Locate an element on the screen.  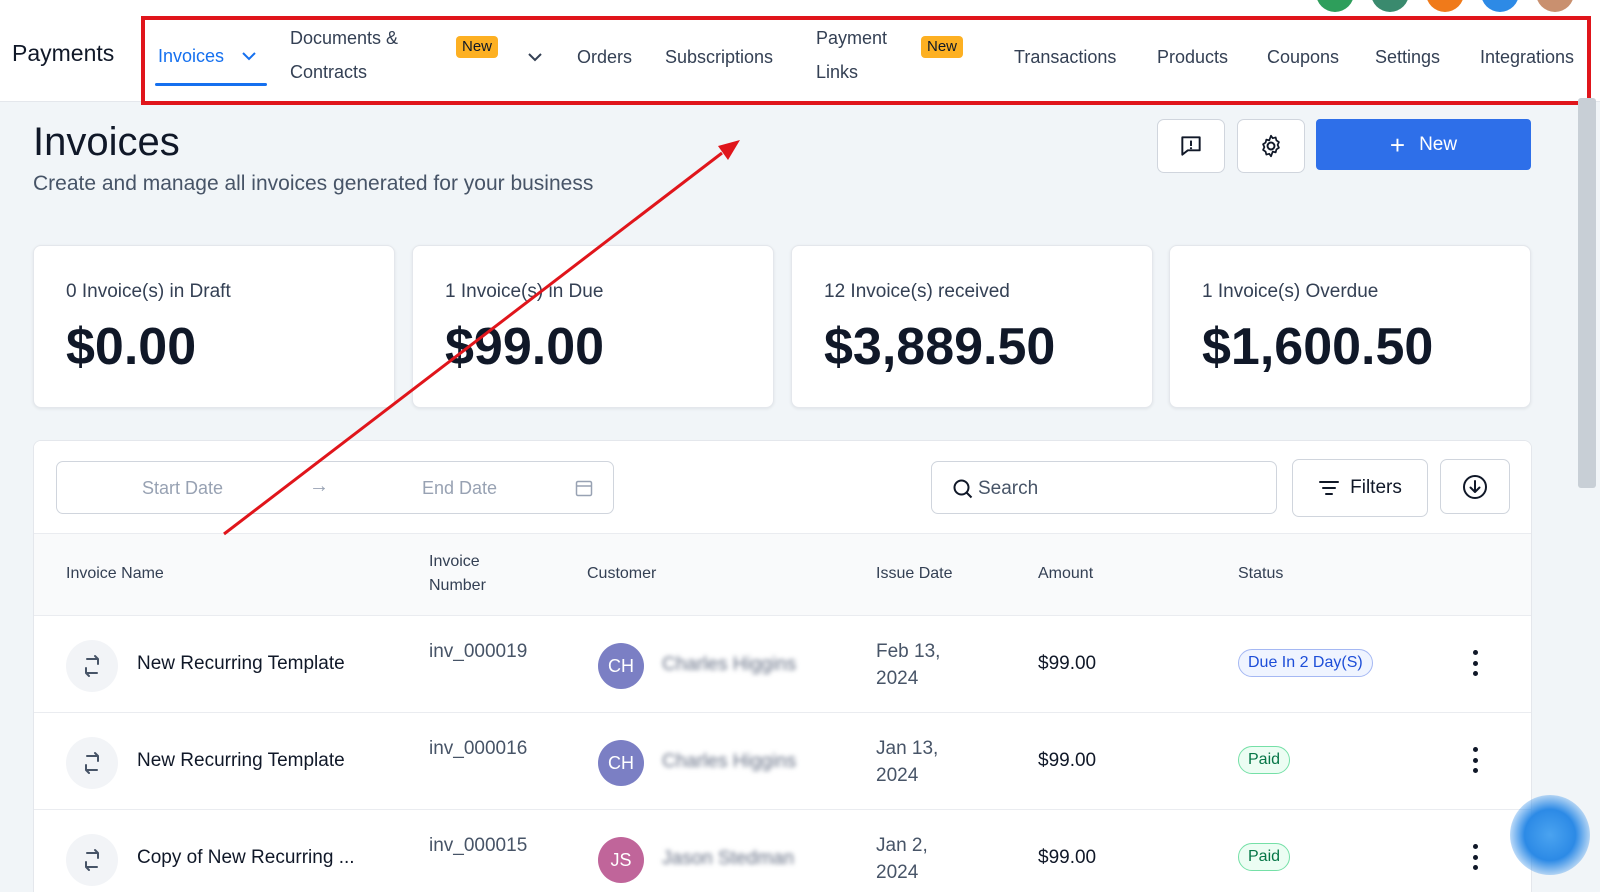
feedback-button is located at coordinates (1191, 146).